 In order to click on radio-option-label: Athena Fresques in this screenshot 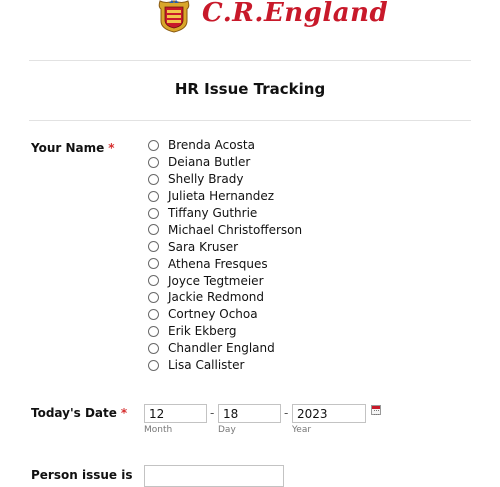, I will do `click(218, 263)`.